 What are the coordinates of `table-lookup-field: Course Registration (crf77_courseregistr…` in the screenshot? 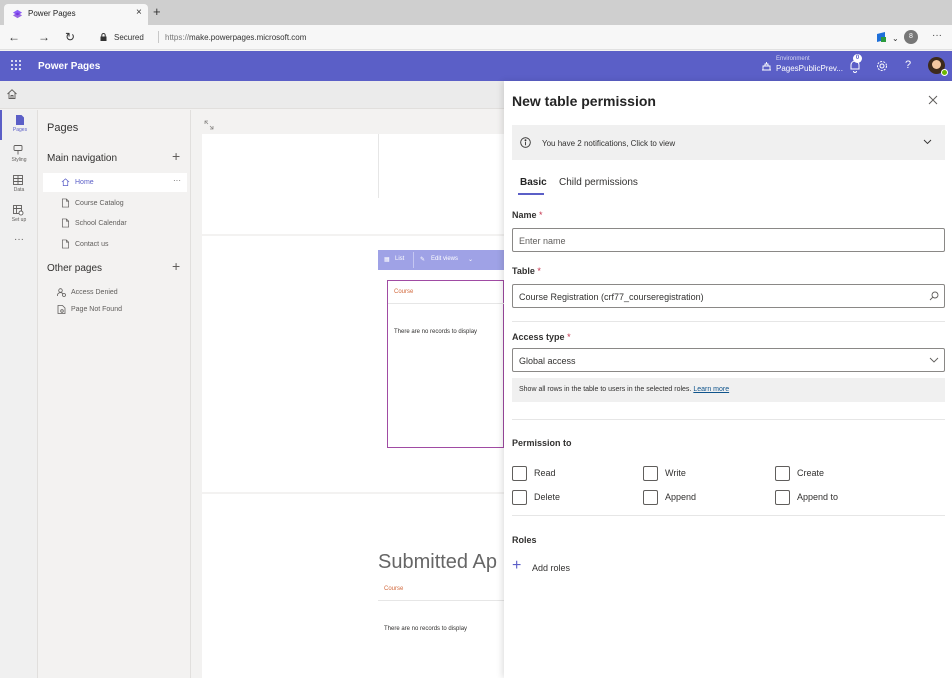 It's located at (728, 296).